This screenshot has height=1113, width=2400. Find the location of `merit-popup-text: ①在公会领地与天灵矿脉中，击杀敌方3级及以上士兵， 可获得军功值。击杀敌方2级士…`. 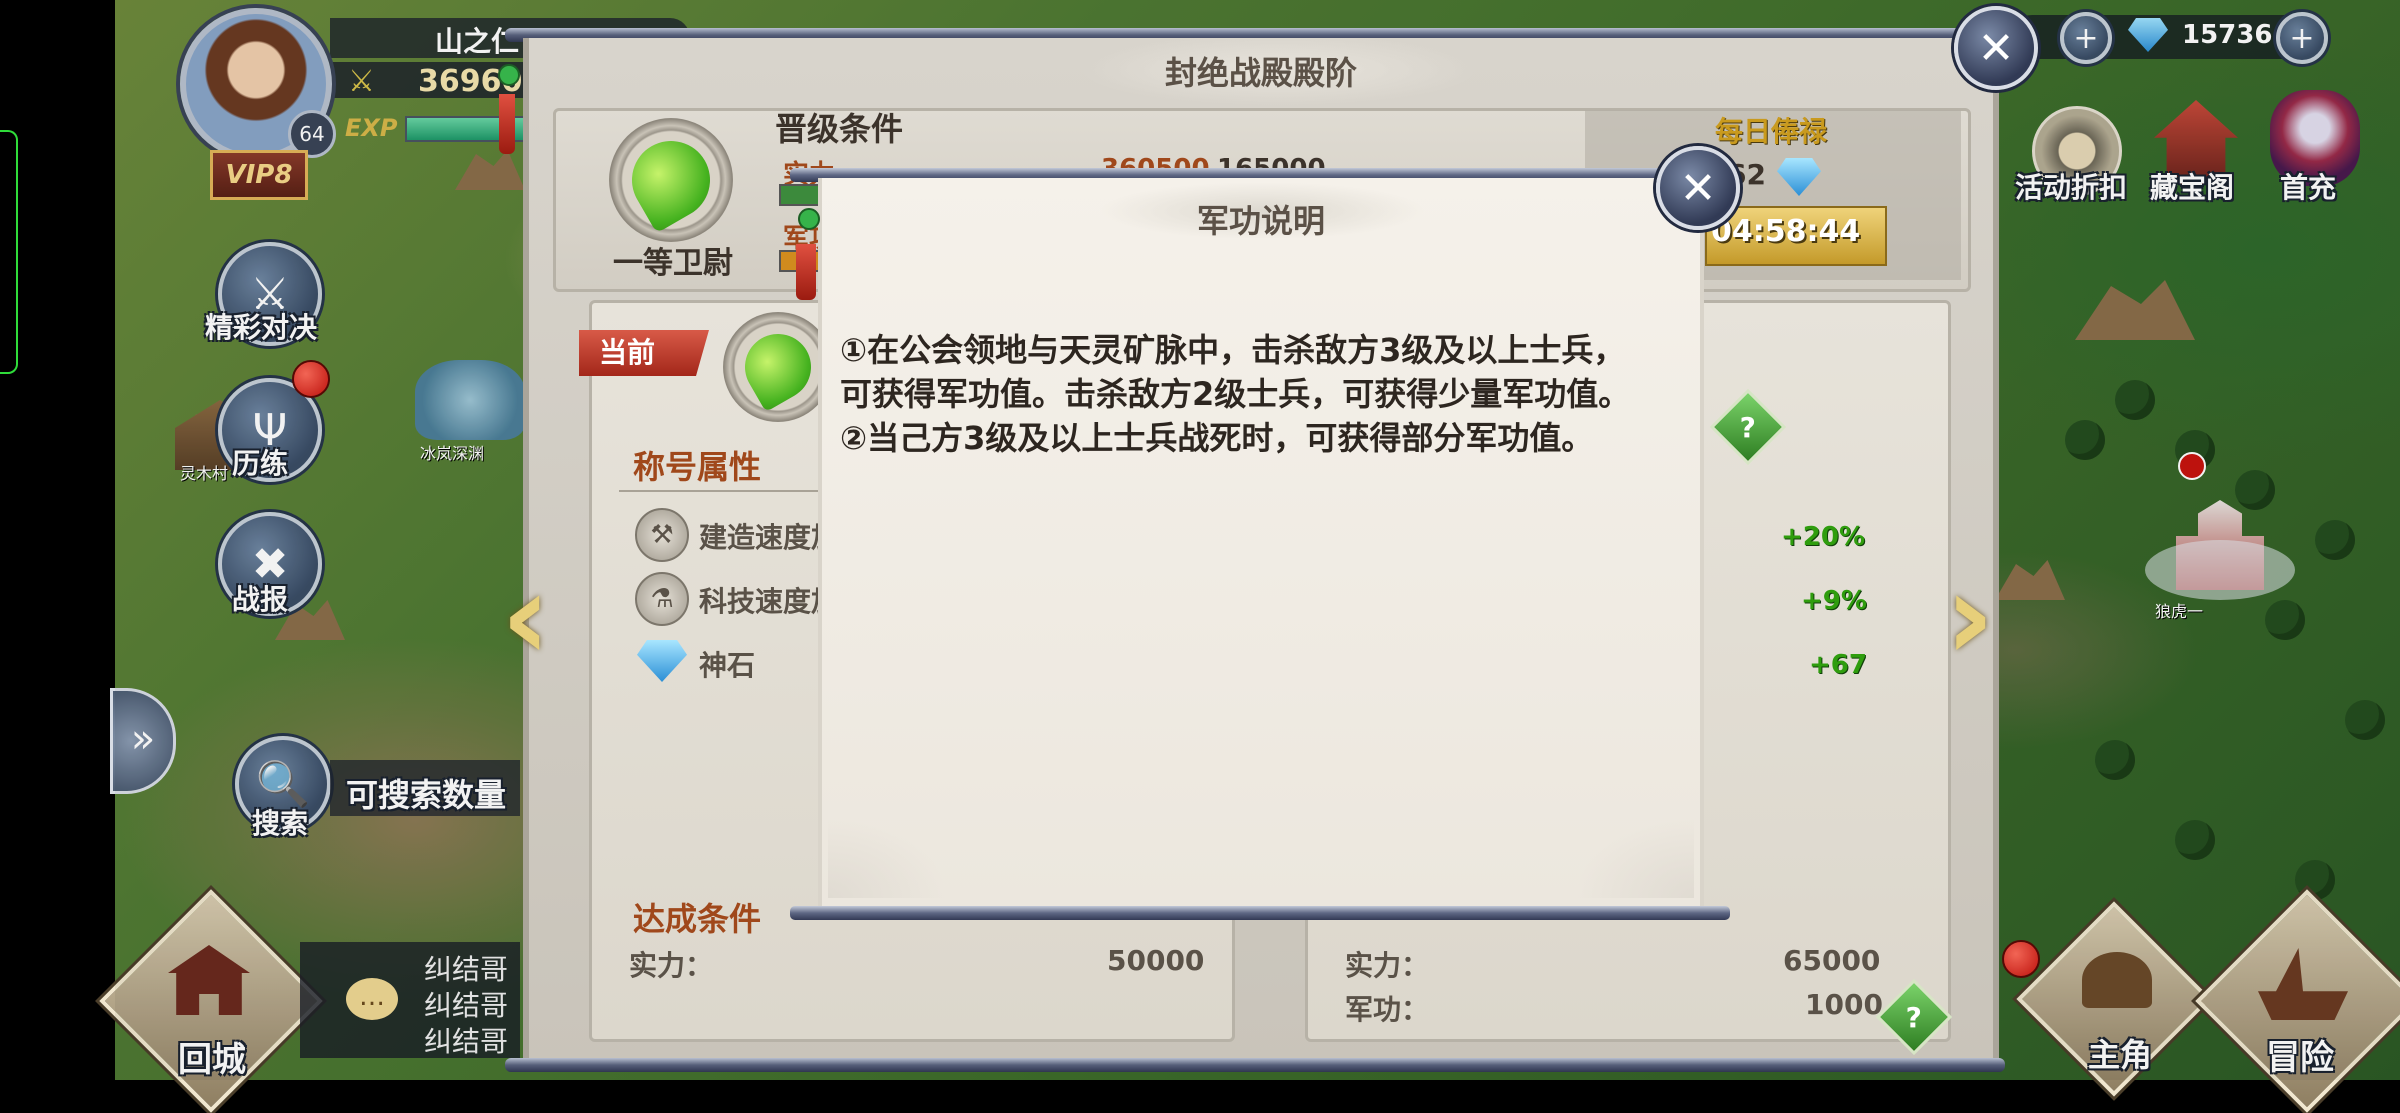

merit-popup-text: ①在公会领地与天灵矿脉中，击杀敌方3级及以上士兵， 可获得军功值。击杀敌方2级士… is located at coordinates (1265, 394).